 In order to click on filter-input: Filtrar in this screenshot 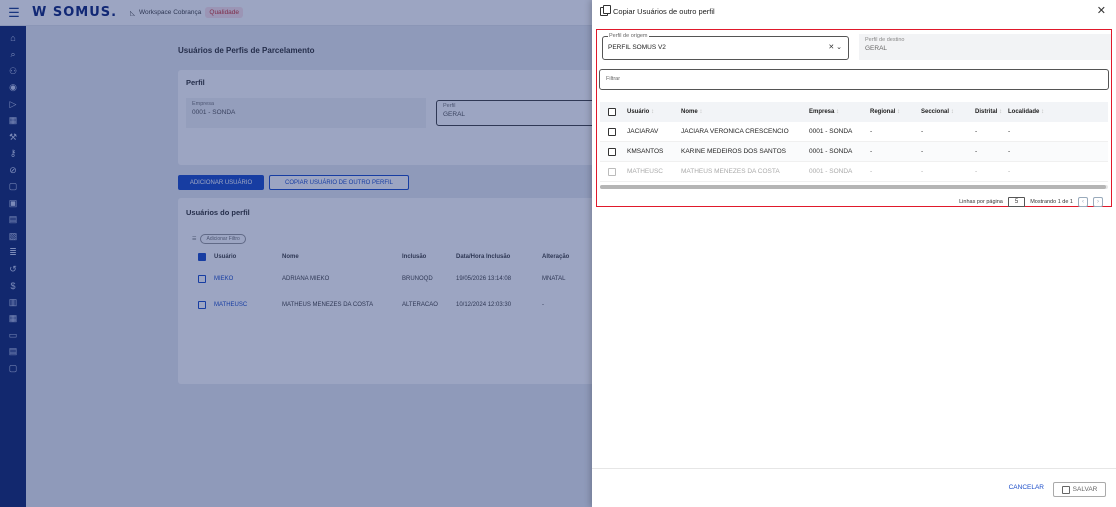, I will do `click(854, 79)`.